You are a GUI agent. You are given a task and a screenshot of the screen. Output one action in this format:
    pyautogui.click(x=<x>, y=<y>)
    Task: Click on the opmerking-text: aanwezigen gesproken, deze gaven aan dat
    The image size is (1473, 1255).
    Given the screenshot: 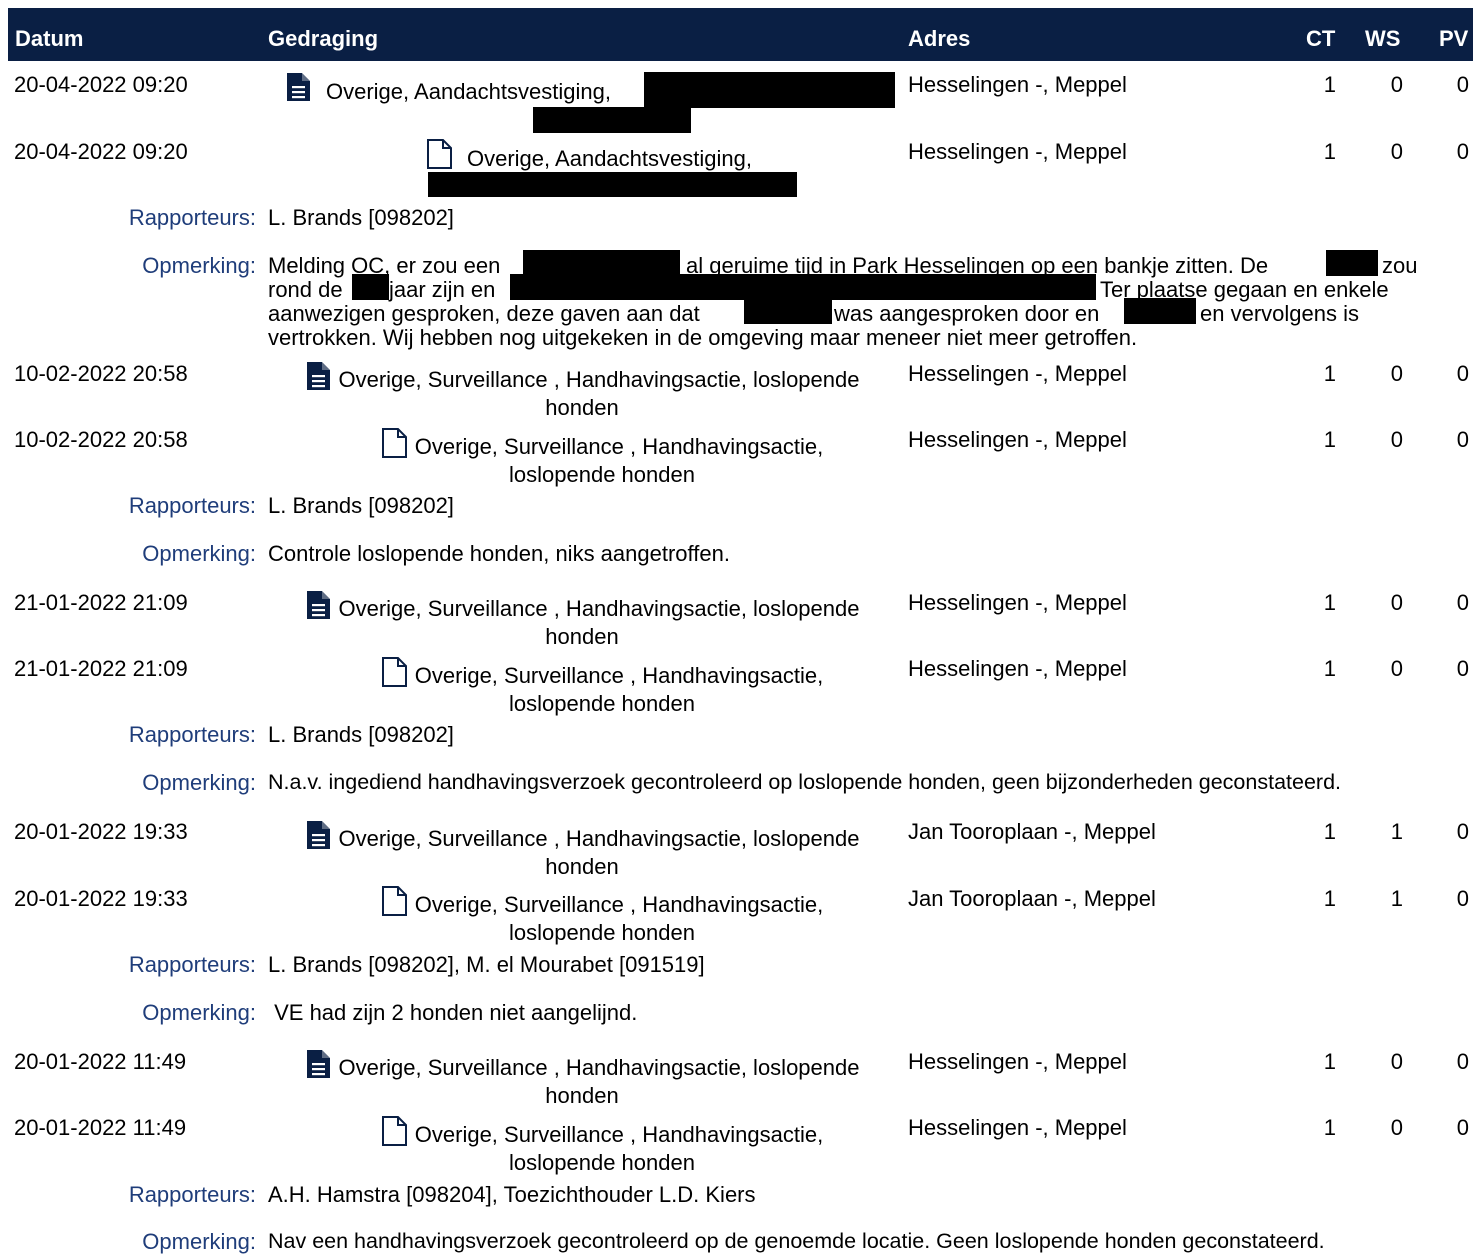 What is the action you would take?
    pyautogui.click(x=484, y=313)
    